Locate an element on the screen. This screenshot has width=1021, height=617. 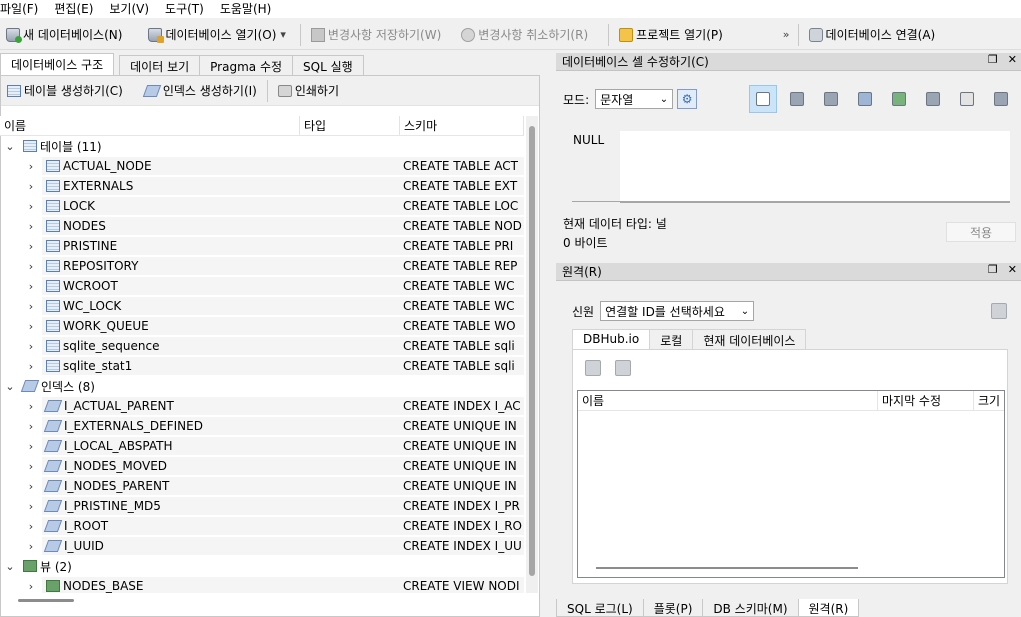
new-database-button: 새 데이터베이스(N) is located at coordinates (64, 35).